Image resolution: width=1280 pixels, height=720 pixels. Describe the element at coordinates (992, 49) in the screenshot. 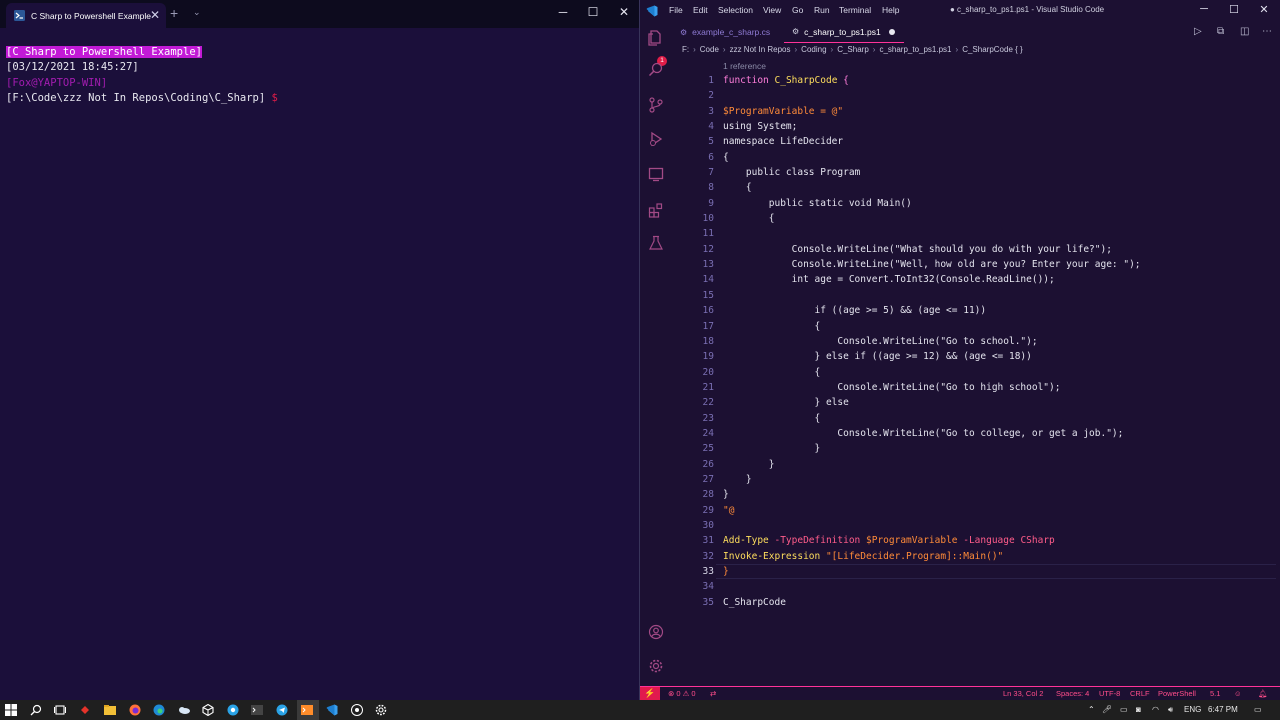

I see `breadcrumb-item: C_SharpCode { }` at that location.